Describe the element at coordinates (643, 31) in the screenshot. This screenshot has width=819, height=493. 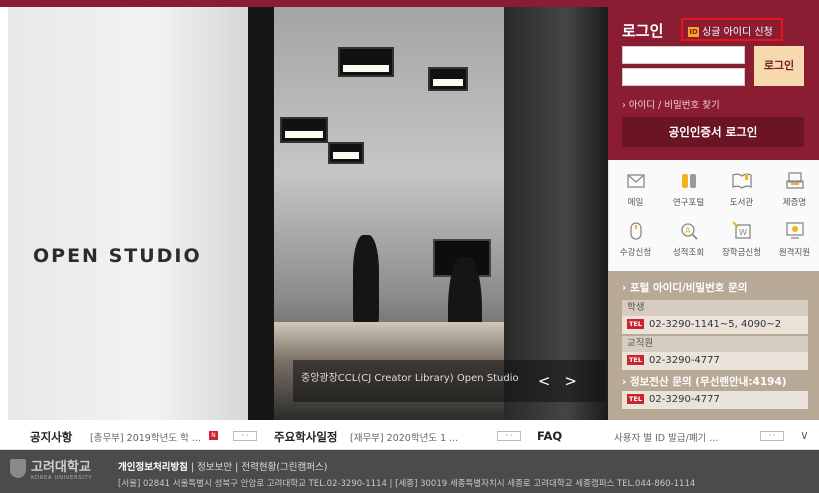
I see `login-title: 로그인` at that location.